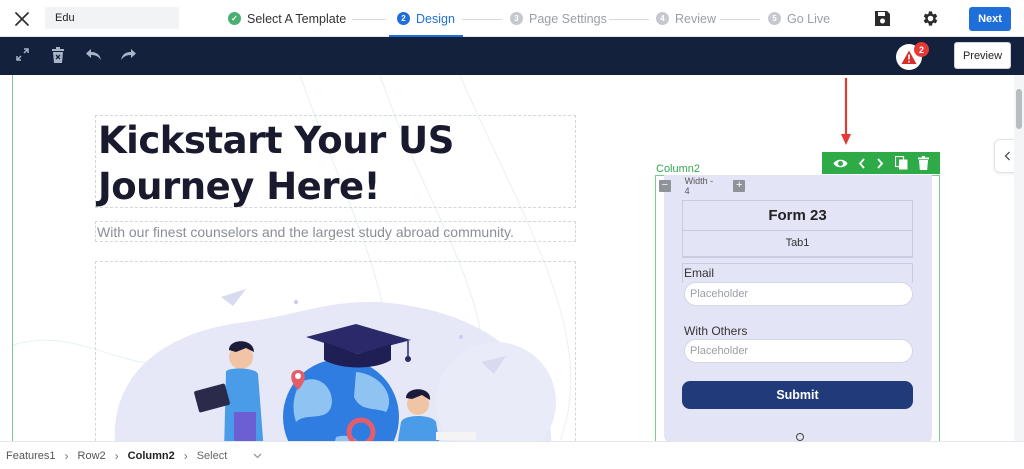 The image size is (1024, 469). What do you see at coordinates (797, 244) in the screenshot?
I see `form-tab: Tab1` at bounding box center [797, 244].